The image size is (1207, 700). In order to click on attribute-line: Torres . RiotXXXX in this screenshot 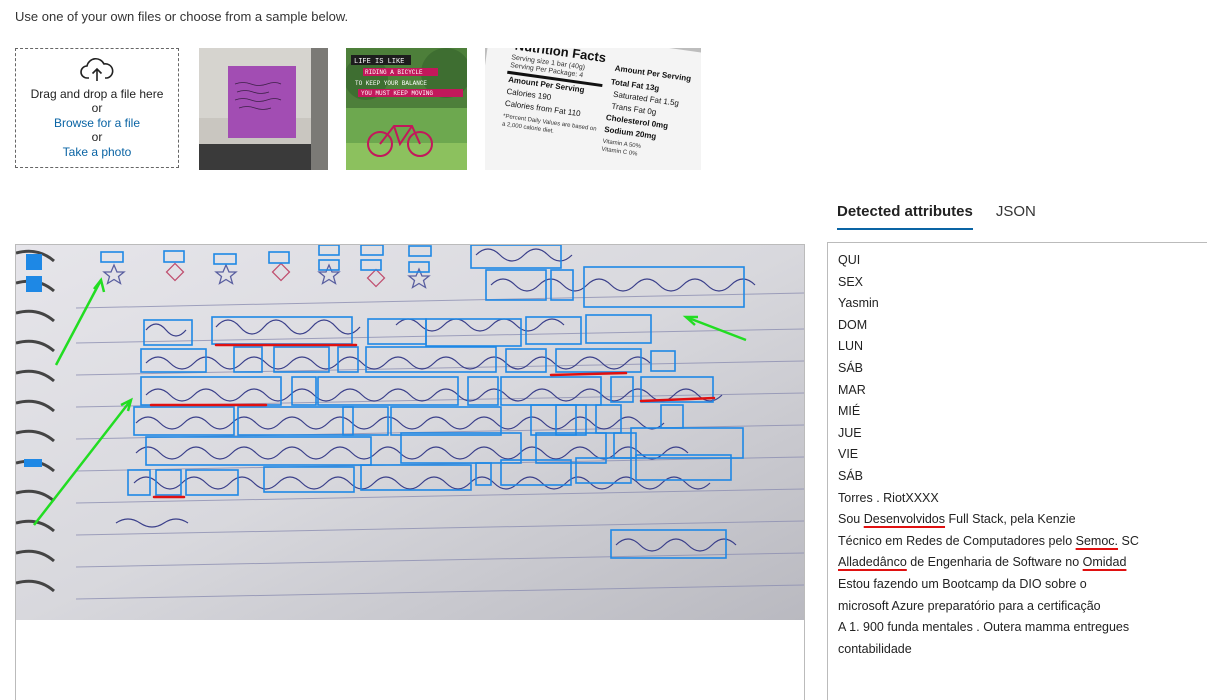, I will do `click(888, 497)`.